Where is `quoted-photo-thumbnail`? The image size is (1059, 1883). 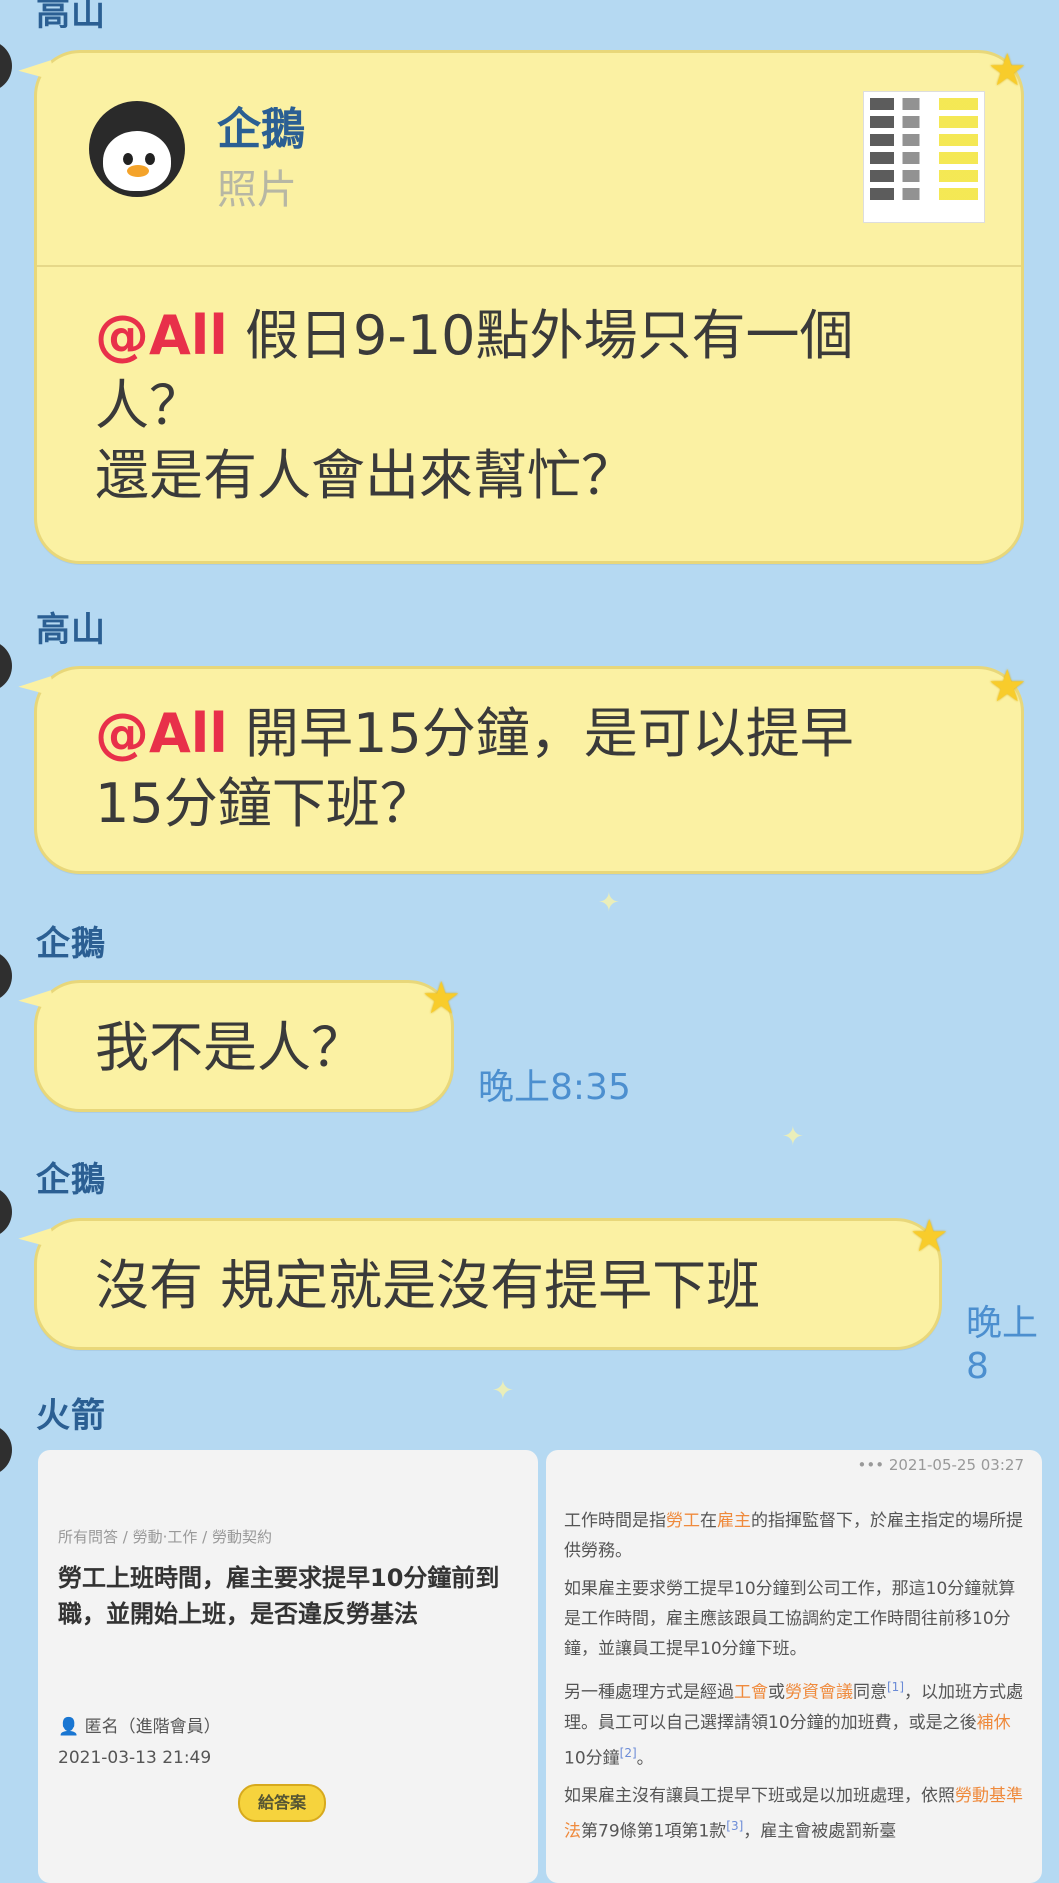
quoted-photo-thumbnail is located at coordinates (924, 157).